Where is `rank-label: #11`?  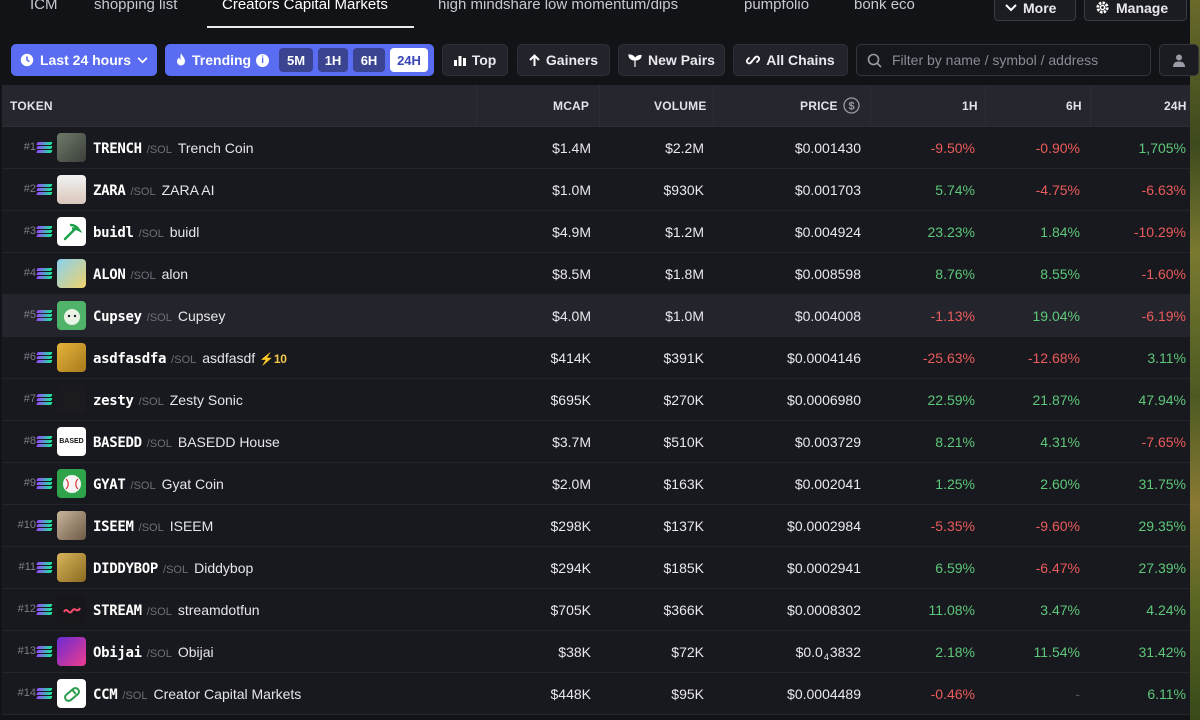
rank-label: #11 is located at coordinates (27, 567).